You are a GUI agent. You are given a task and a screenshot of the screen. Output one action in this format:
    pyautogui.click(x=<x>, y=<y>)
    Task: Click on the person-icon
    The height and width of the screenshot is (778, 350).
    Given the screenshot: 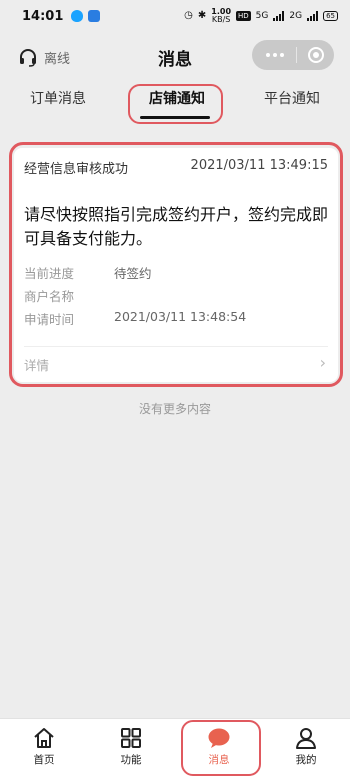 What is the action you would take?
    pyautogui.click(x=306, y=738)
    